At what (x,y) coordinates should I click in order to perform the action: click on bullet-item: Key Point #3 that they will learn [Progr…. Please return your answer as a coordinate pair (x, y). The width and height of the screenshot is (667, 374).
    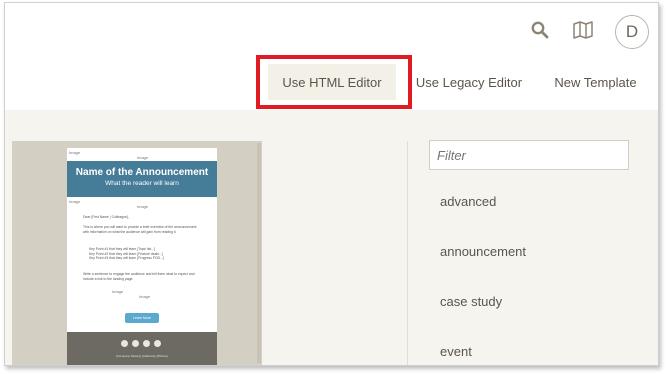
    Looking at the image, I should click on (126, 258).